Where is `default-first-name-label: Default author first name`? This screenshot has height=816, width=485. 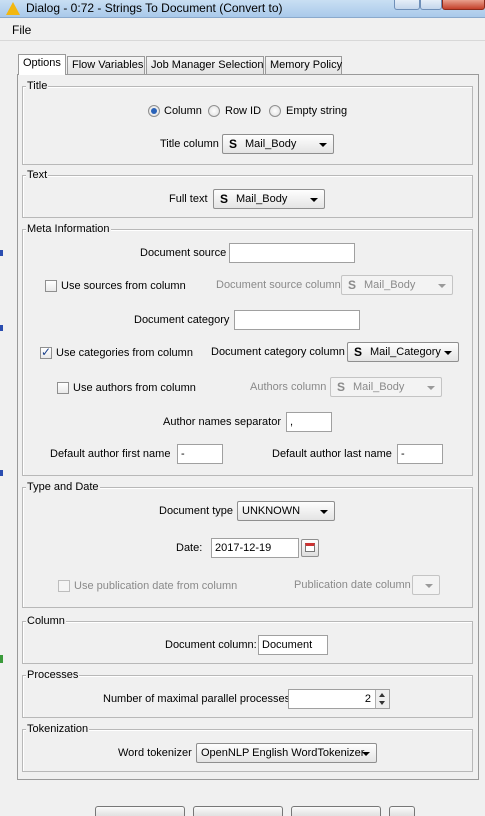 default-first-name-label: Default author first name is located at coordinates (110, 454).